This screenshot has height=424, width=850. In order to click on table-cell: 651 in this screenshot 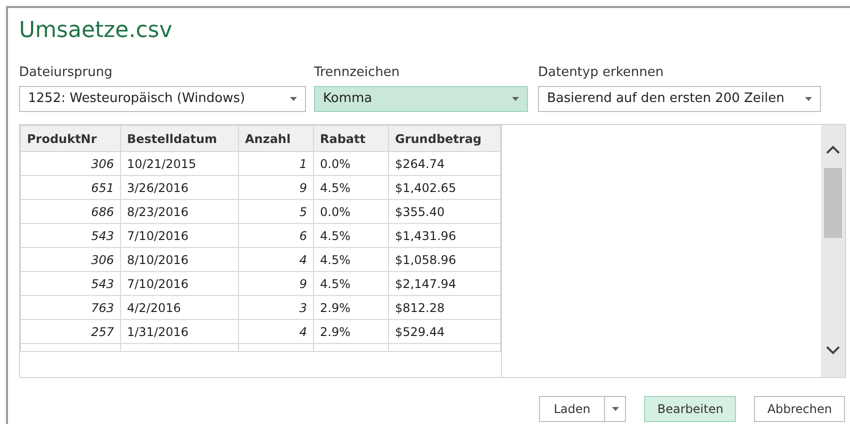, I will do `click(70, 188)`.